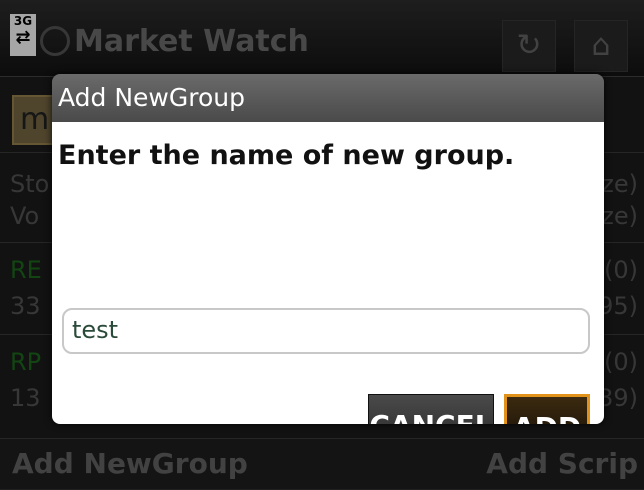 The image size is (644, 490). I want to click on dialog-title: Add NewGroup, so click(328, 98).